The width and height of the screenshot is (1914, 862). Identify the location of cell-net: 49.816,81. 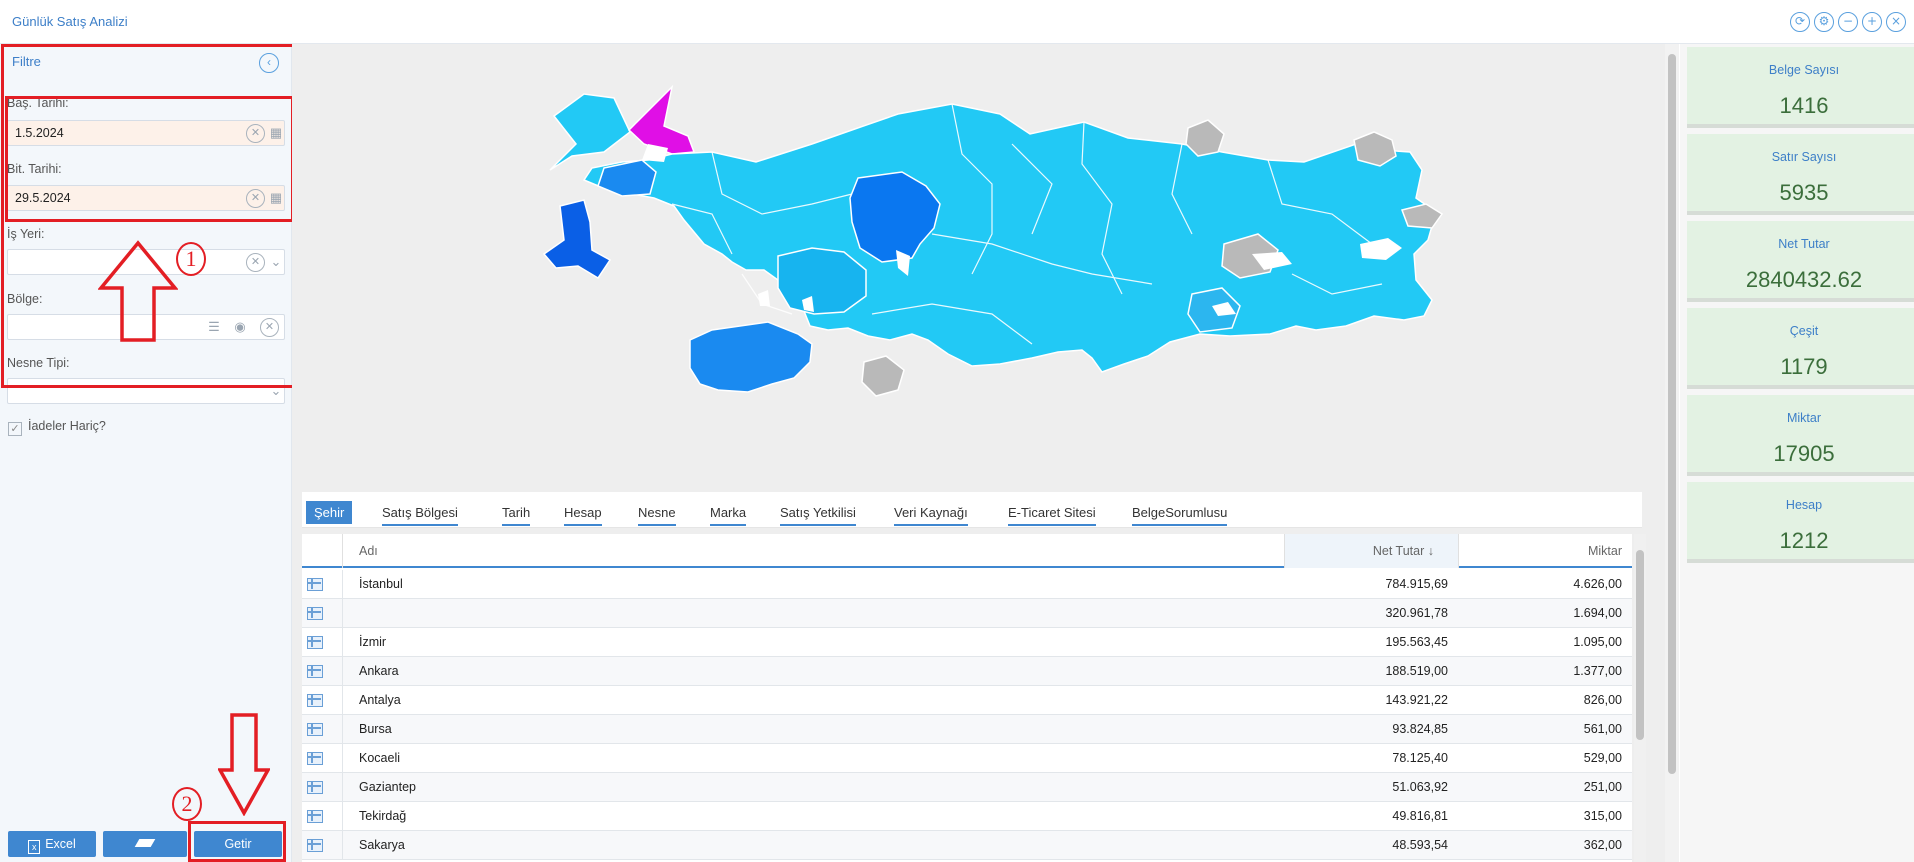
(1420, 816).